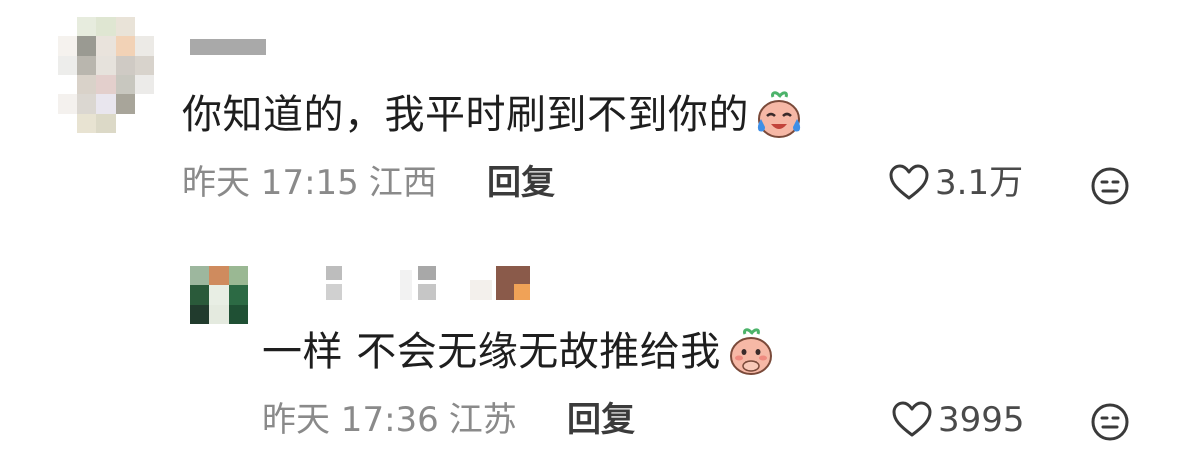  Describe the element at coordinates (779, 114) in the screenshot. I see `crying-face-emoji-icon` at that location.